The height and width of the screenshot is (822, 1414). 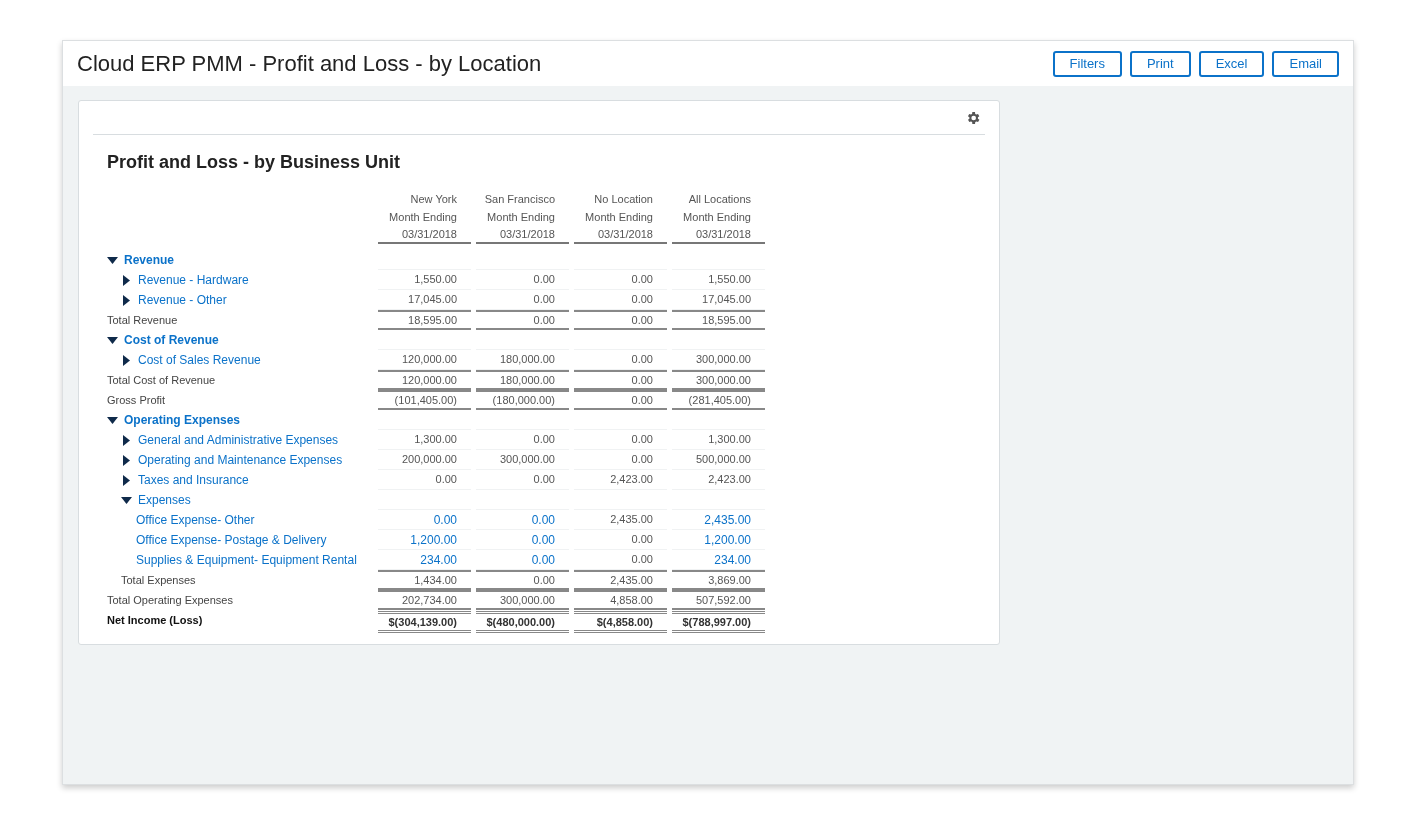 I want to click on amount: $(788,997.00), so click(x=716, y=622).